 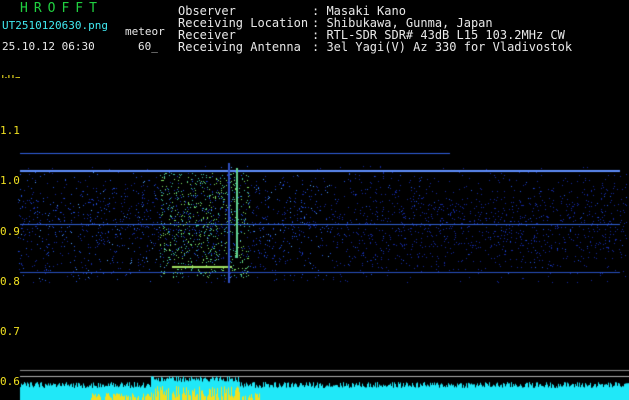 I want to click on filename-label: UT2510120630.png, so click(x=55, y=25).